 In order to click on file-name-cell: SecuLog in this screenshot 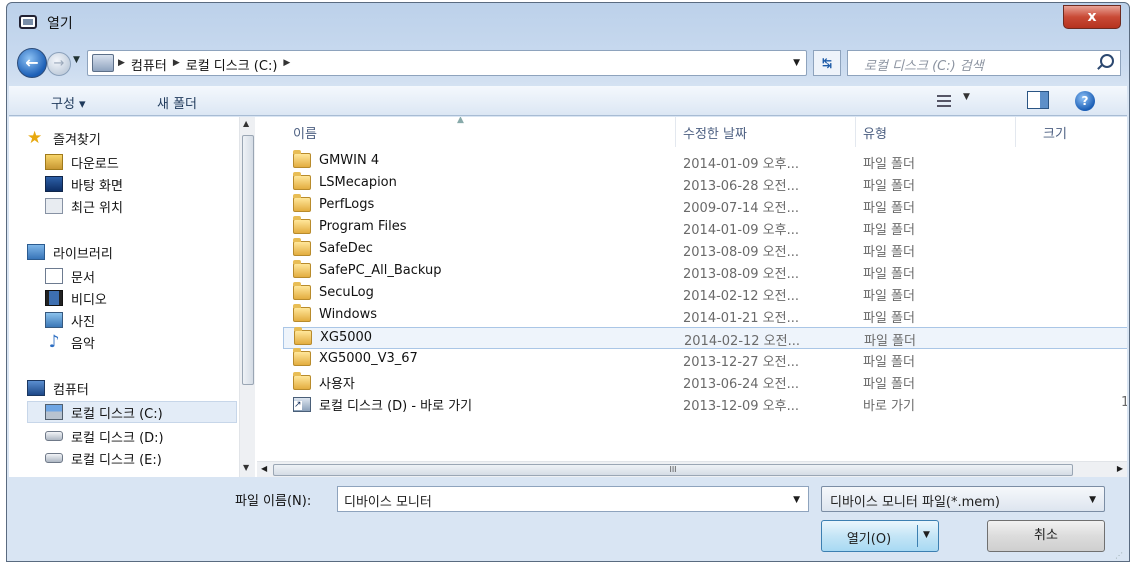, I will do `click(333, 291)`.